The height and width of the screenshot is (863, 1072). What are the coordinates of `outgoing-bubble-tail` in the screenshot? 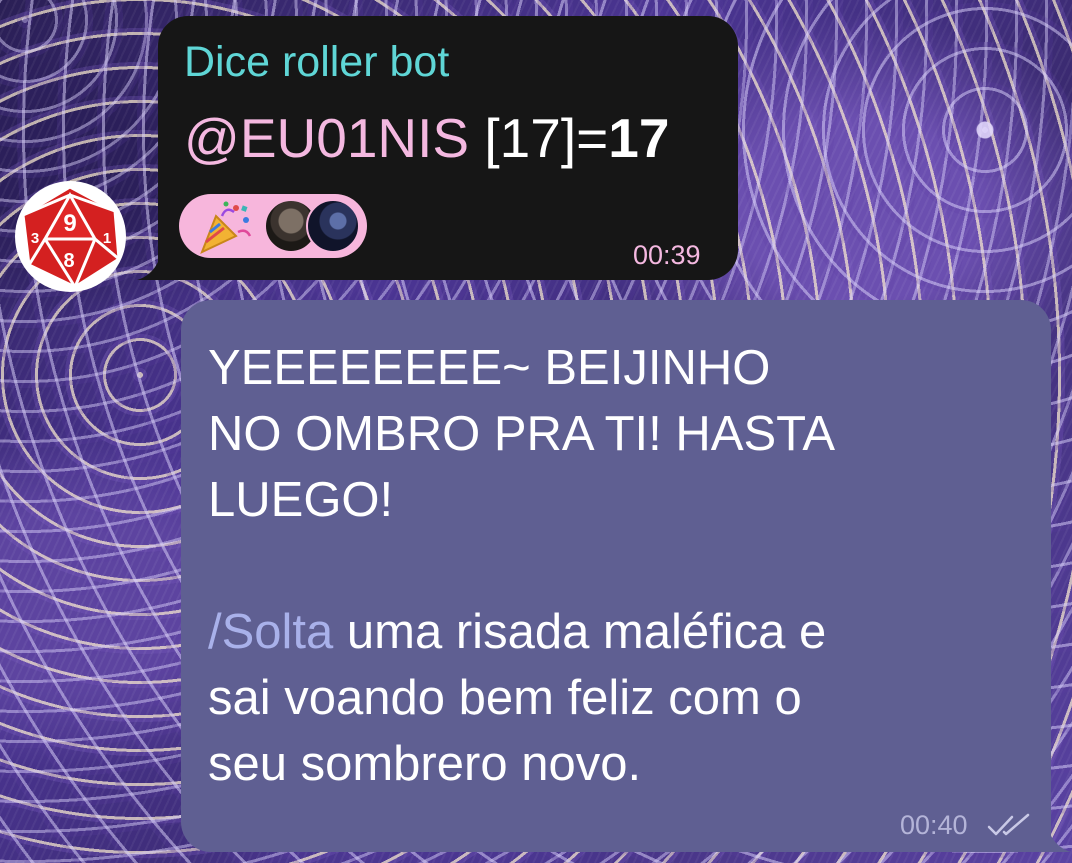 It's located at (1056, 843).